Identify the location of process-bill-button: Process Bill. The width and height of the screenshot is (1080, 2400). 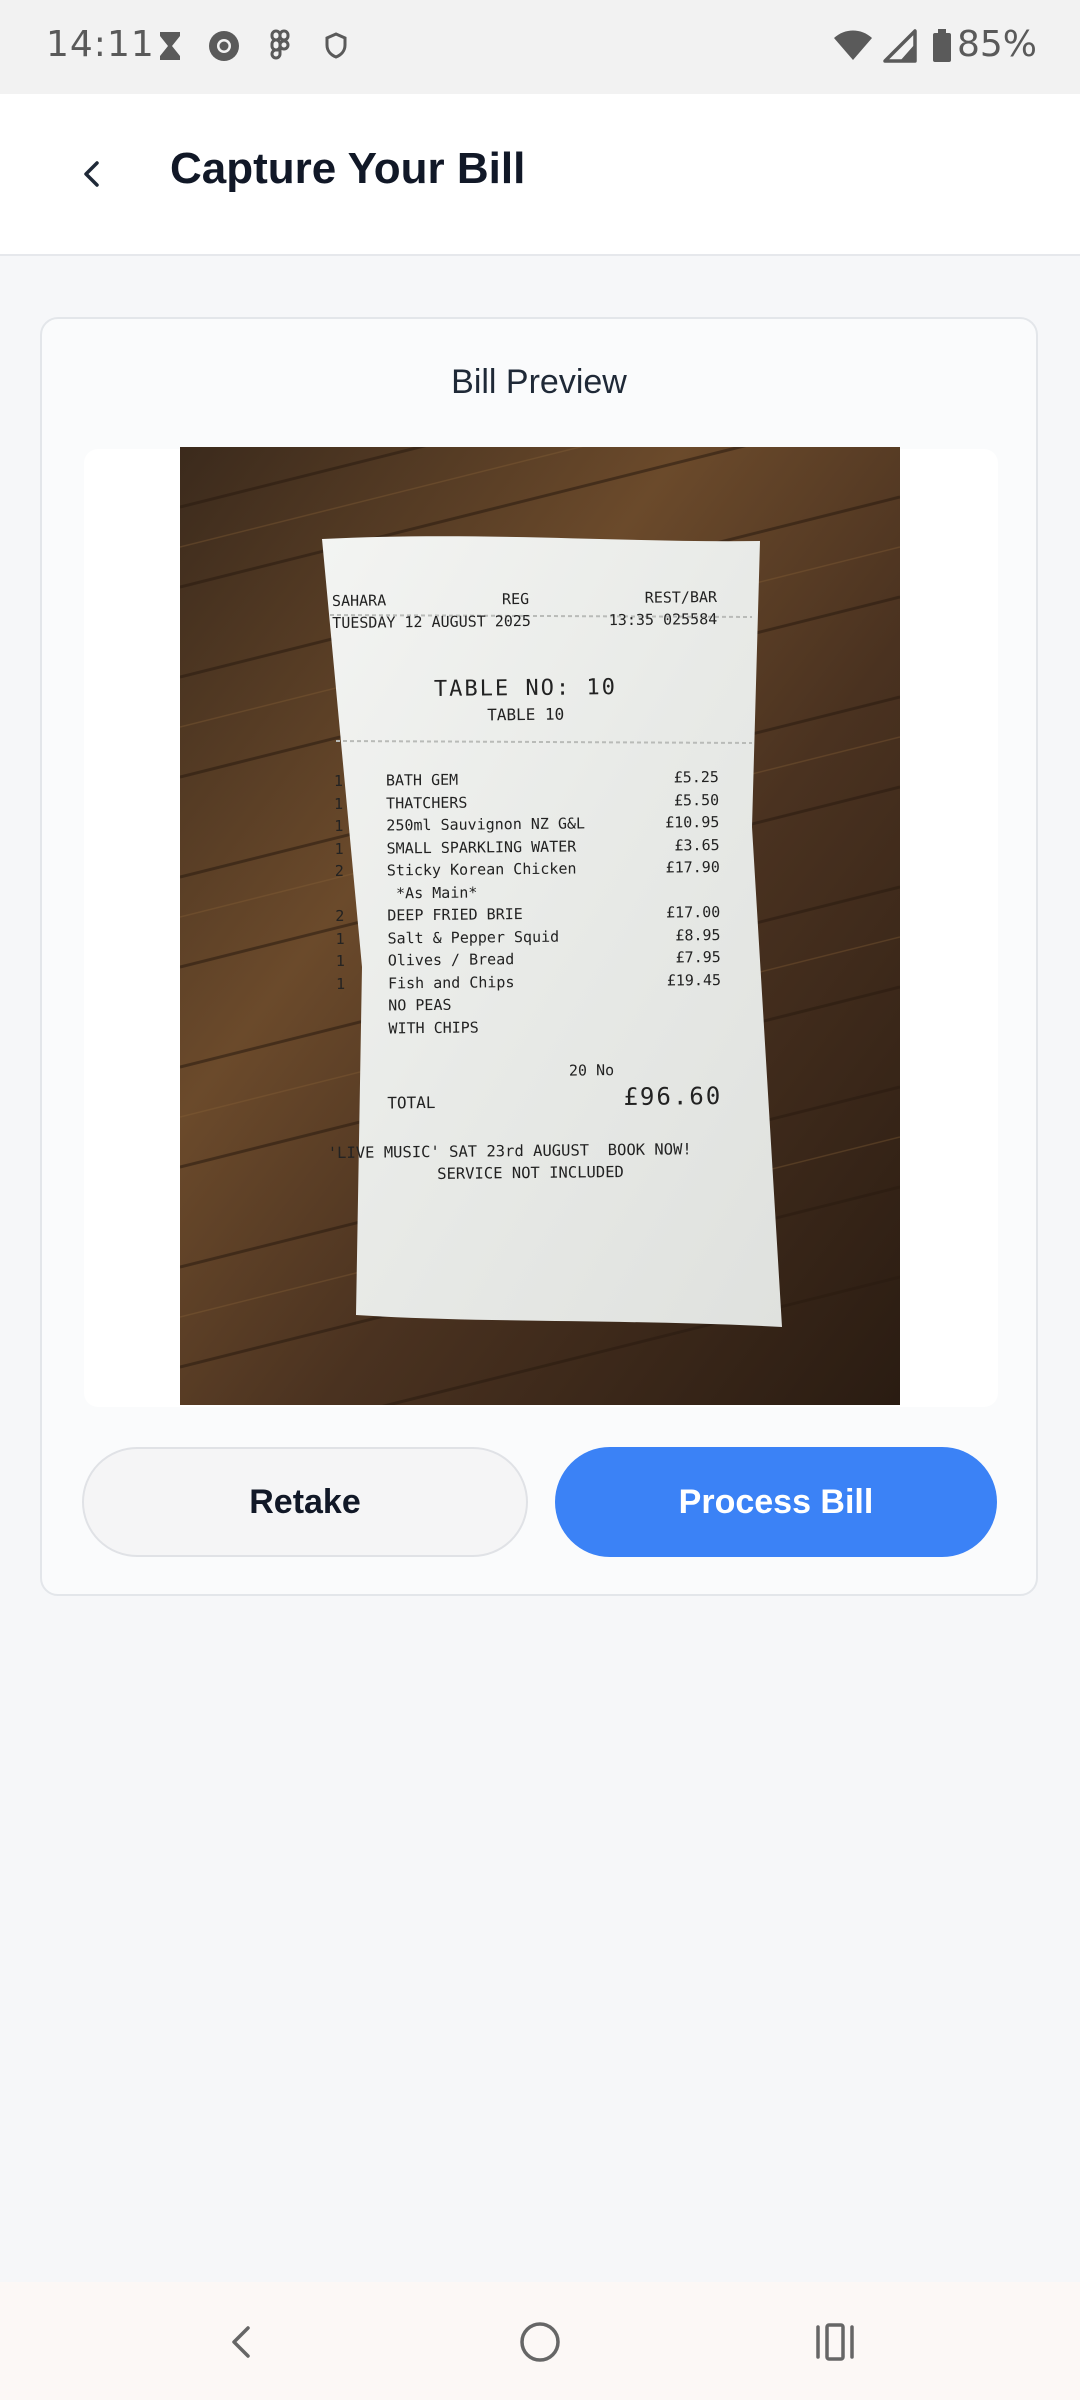
(776, 1502).